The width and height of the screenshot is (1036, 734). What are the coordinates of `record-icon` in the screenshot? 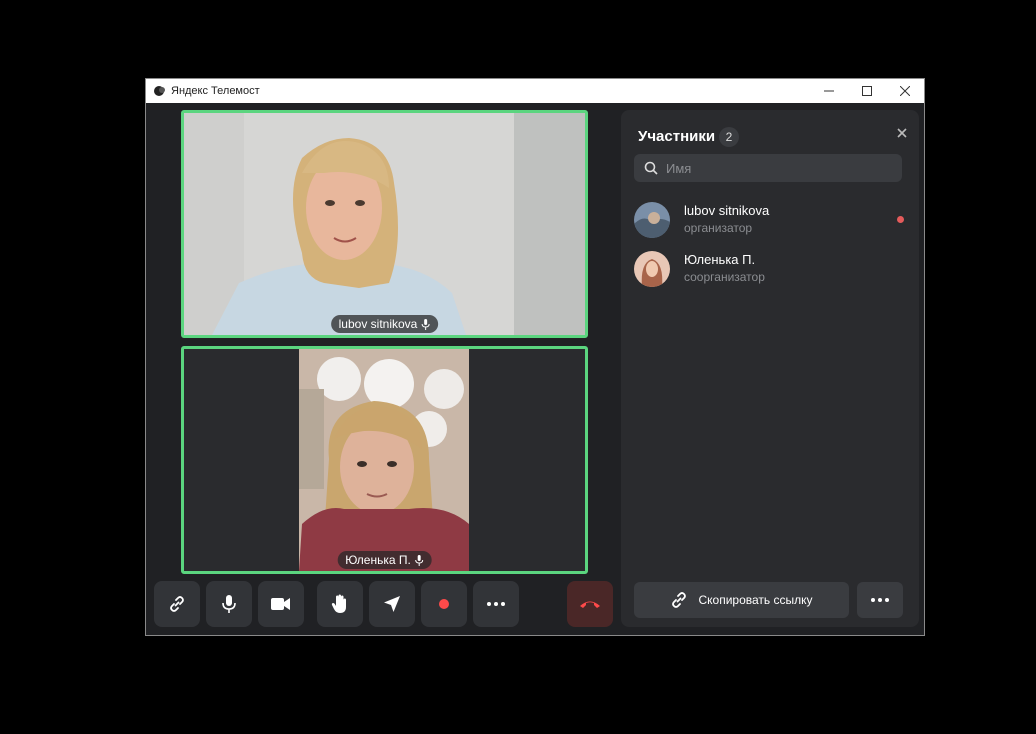 It's located at (444, 604).